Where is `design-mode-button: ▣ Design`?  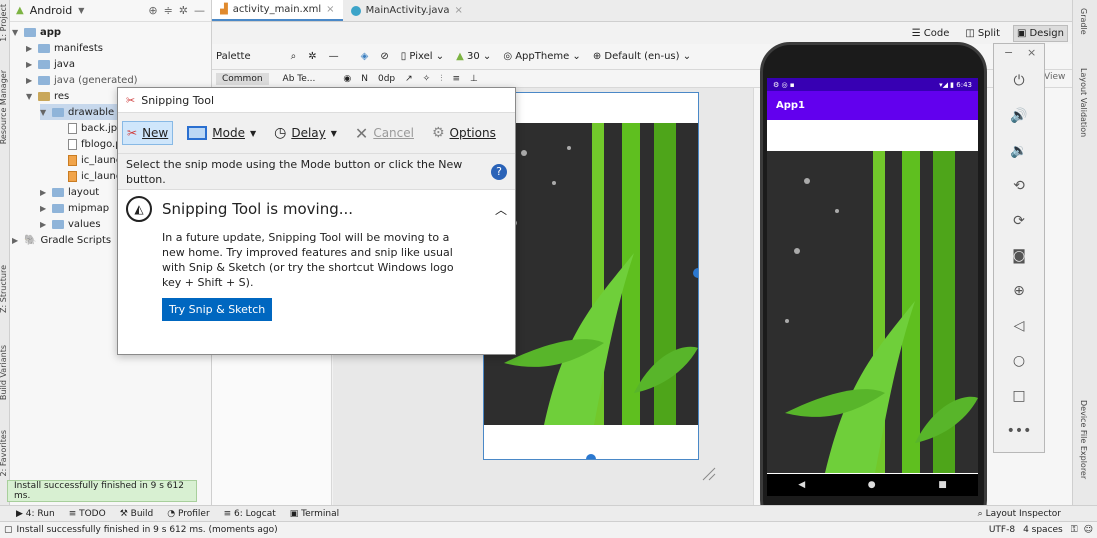 design-mode-button: ▣ Design is located at coordinates (1040, 33).